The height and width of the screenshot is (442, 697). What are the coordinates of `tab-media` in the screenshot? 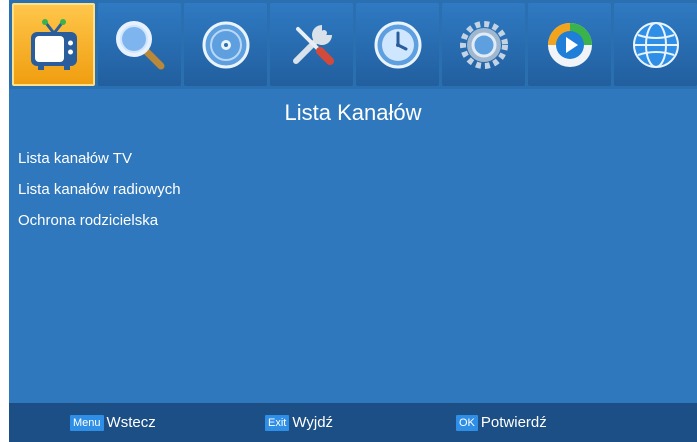 It's located at (570, 44).